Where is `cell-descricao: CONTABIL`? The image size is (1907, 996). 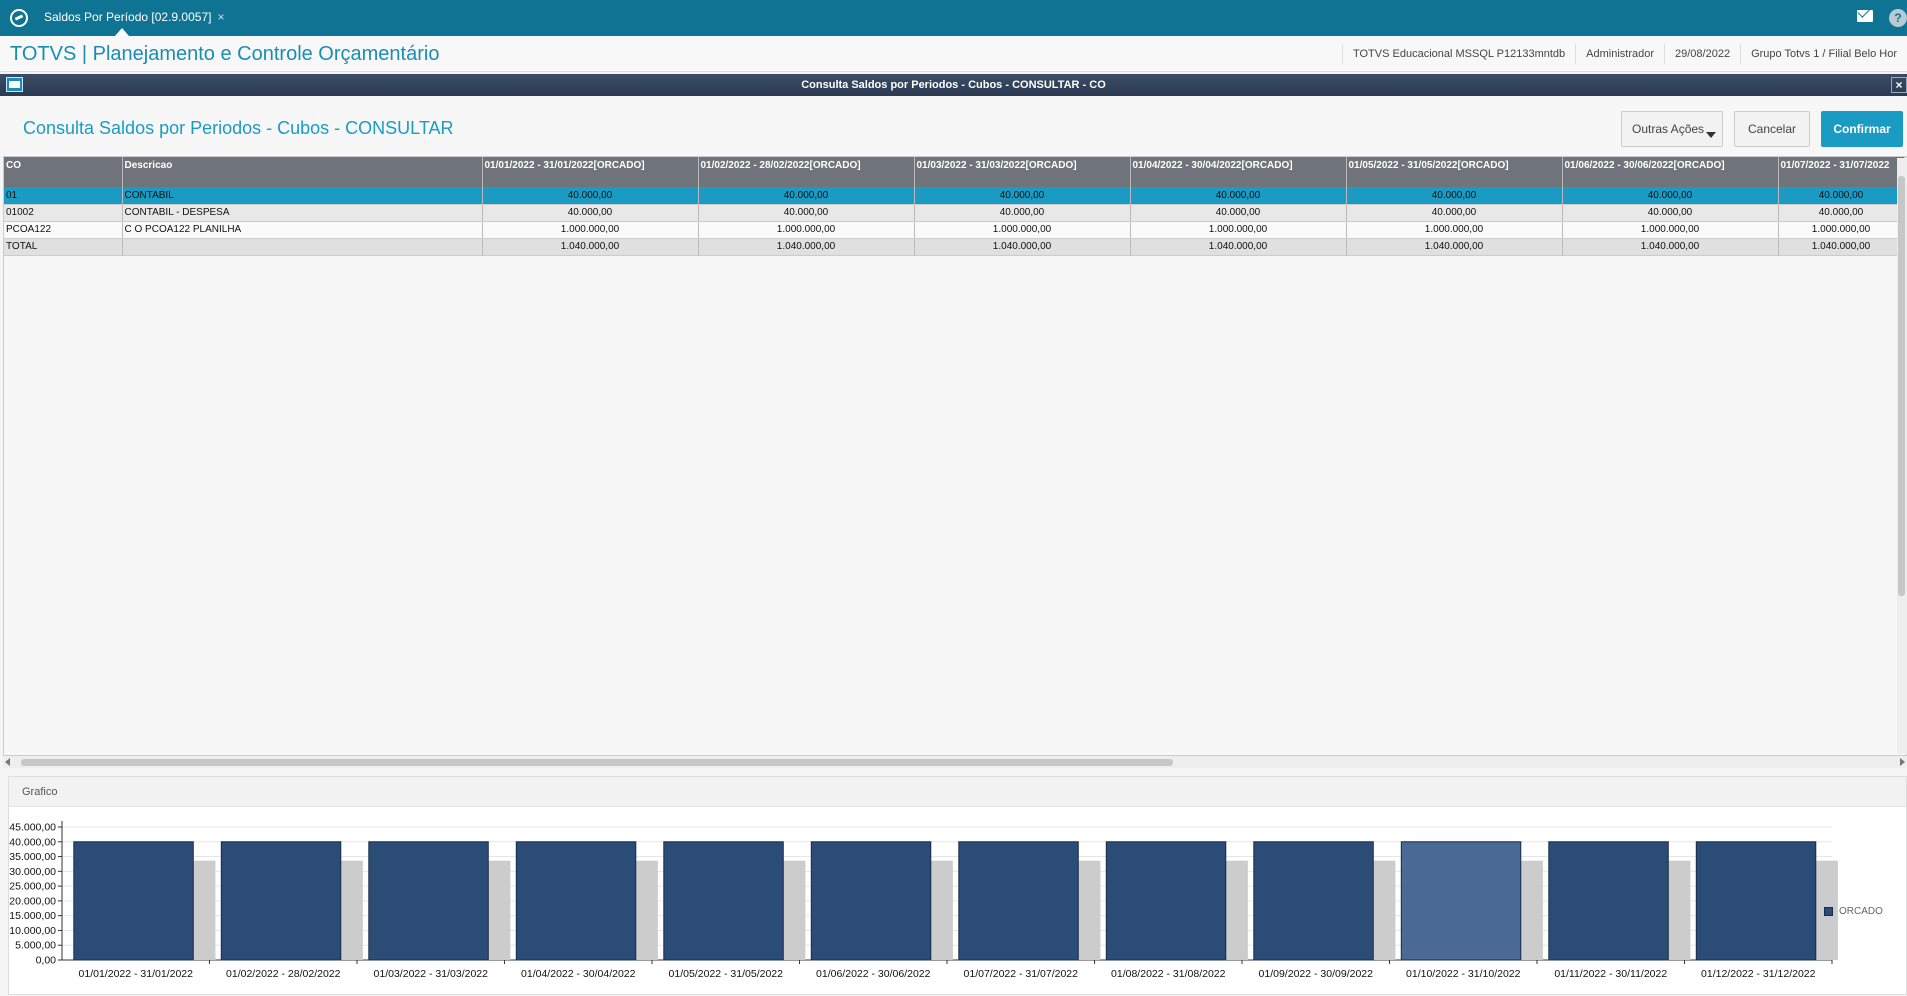
cell-descricao: CONTABIL is located at coordinates (302, 196).